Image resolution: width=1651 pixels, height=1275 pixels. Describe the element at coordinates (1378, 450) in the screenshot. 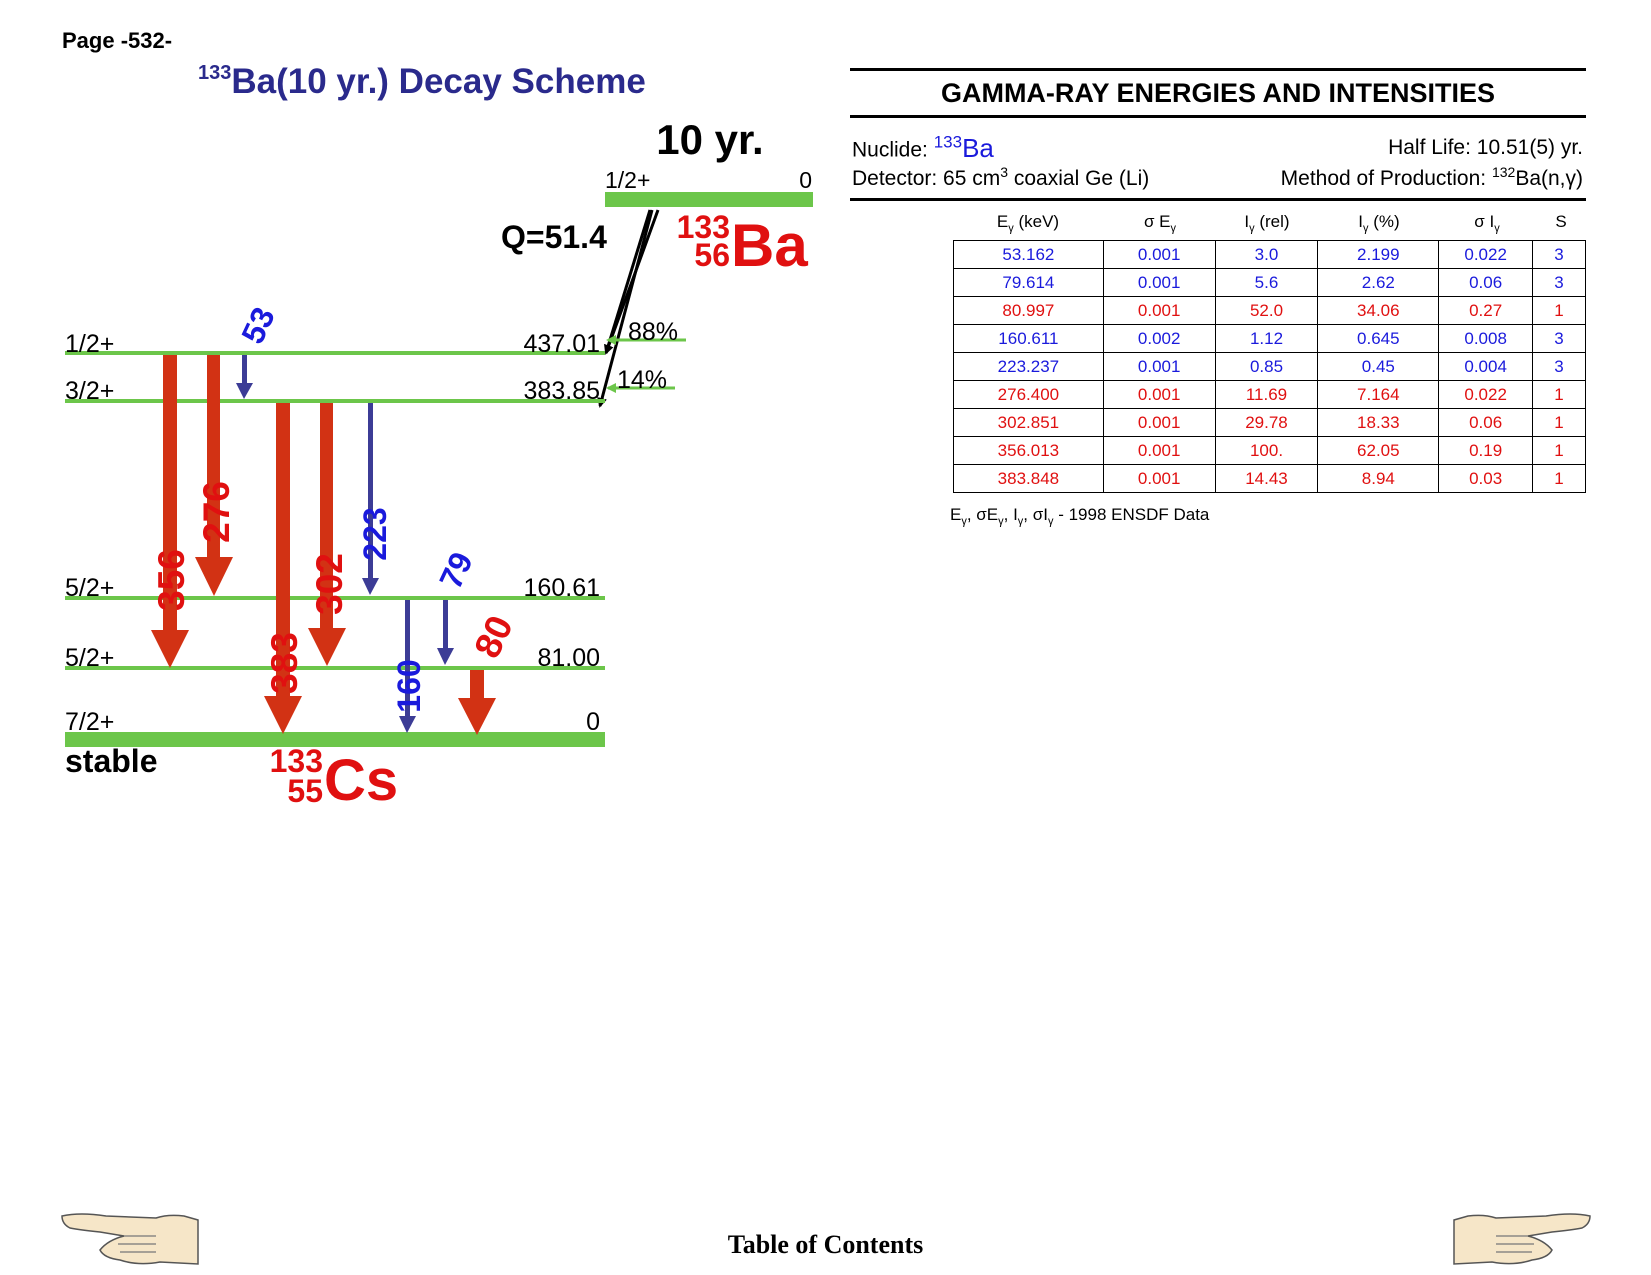

I see `cell-intensity-pct: 62.05` at that location.